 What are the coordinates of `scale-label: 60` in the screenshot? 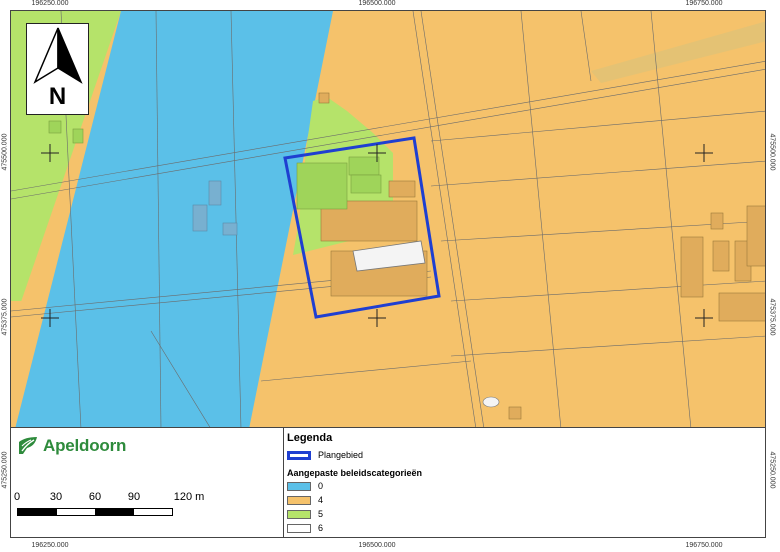 It's located at (95, 497).